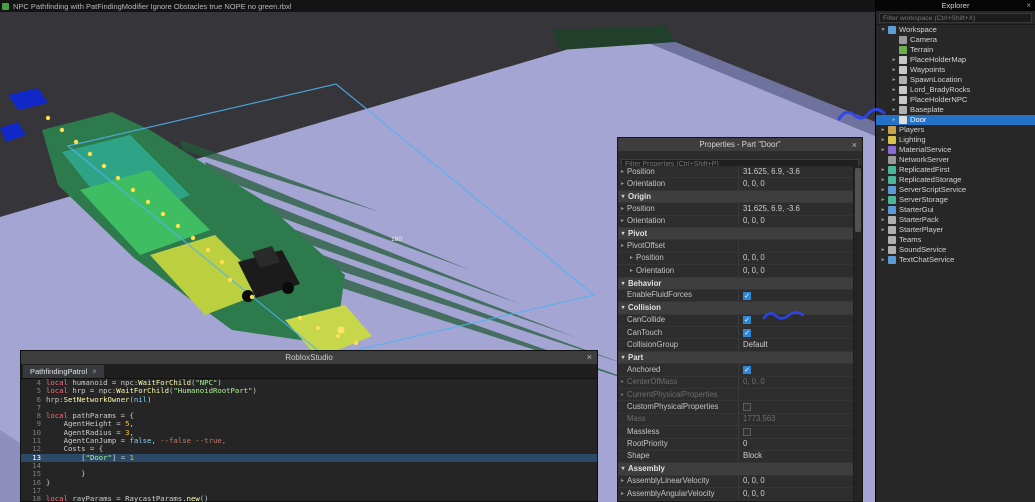 The width and height of the screenshot is (1035, 502). I want to click on checkbox-massless, so click(747, 431).